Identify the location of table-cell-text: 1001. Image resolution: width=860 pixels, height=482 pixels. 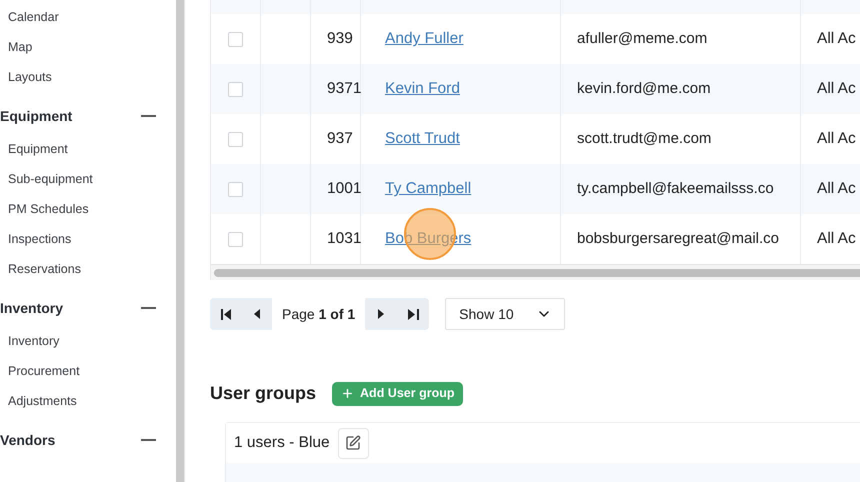
(344, 189).